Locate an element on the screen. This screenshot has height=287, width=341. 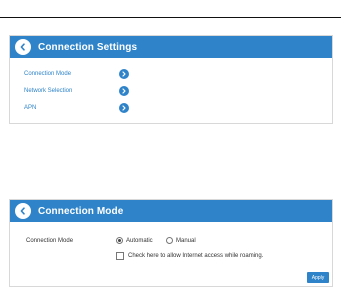
radio-button-manual is located at coordinates (169, 240).